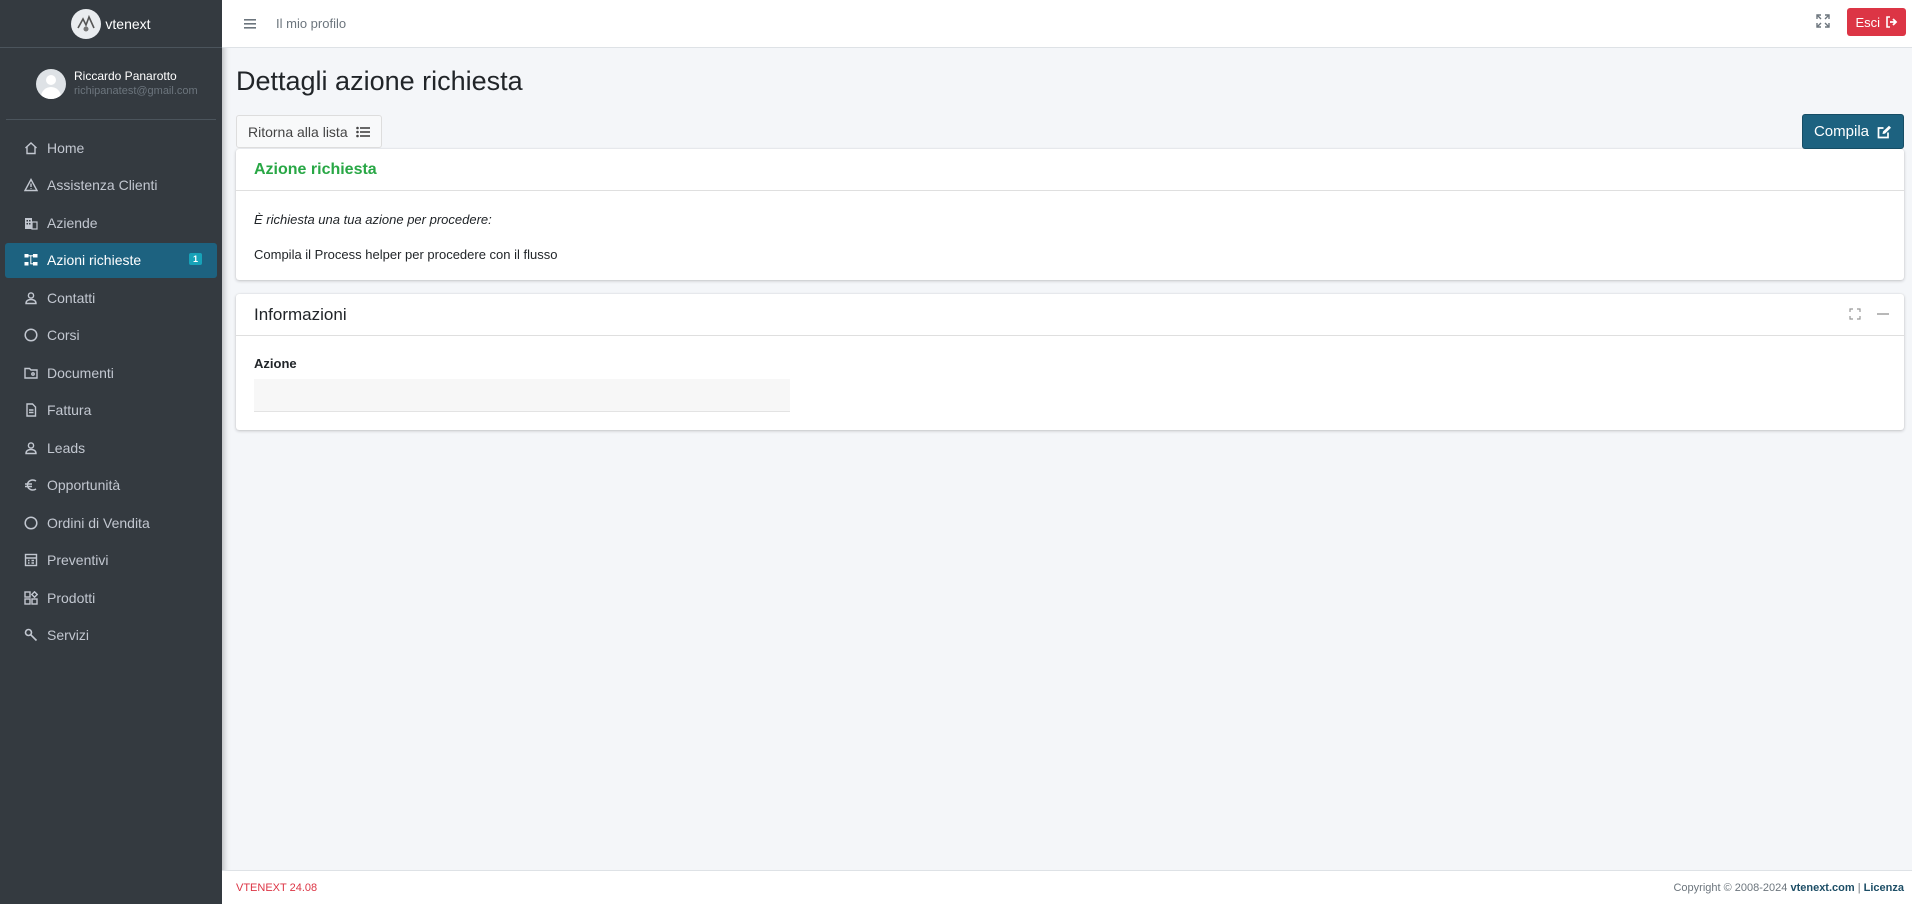 Image resolution: width=1912 pixels, height=904 pixels. What do you see at coordinates (298, 131) in the screenshot?
I see `back-to-list-label: Ritorna alla lista` at bounding box center [298, 131].